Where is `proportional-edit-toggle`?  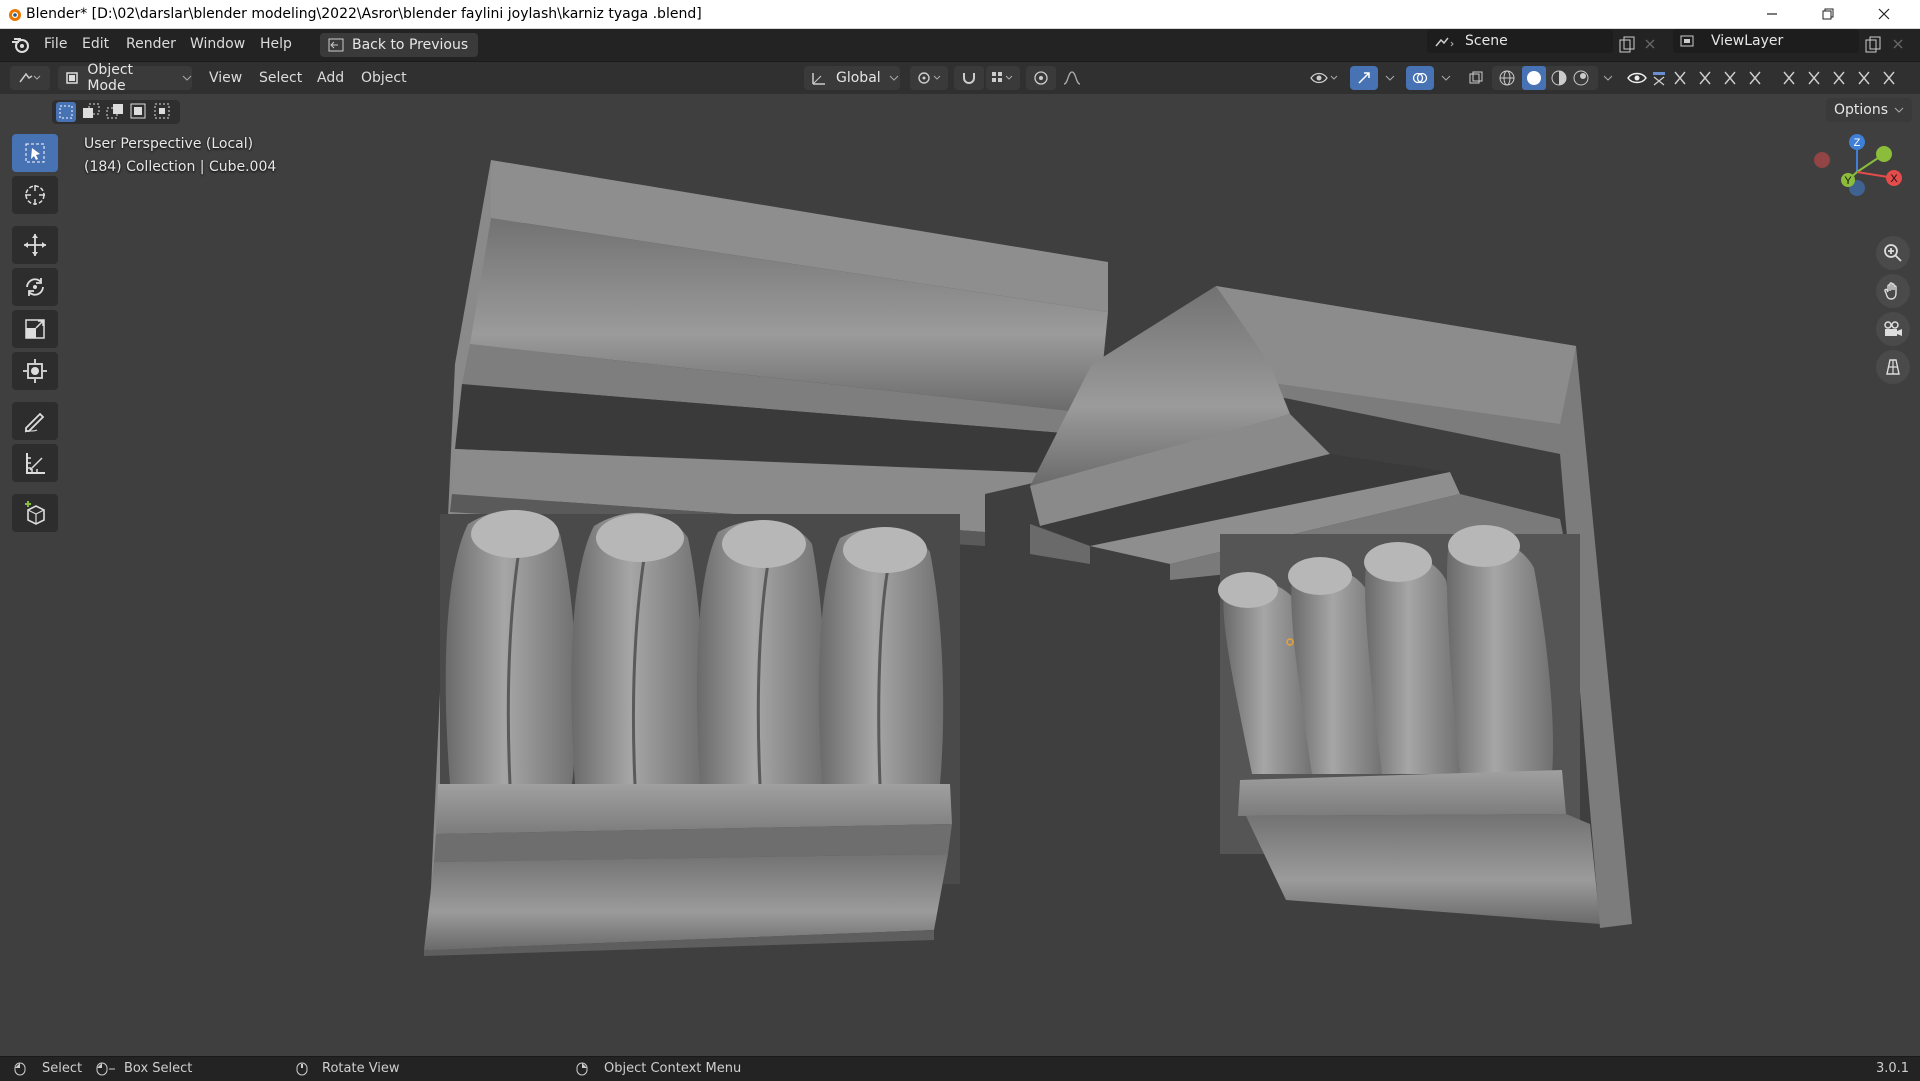
proportional-edit-toggle is located at coordinates (1041, 78).